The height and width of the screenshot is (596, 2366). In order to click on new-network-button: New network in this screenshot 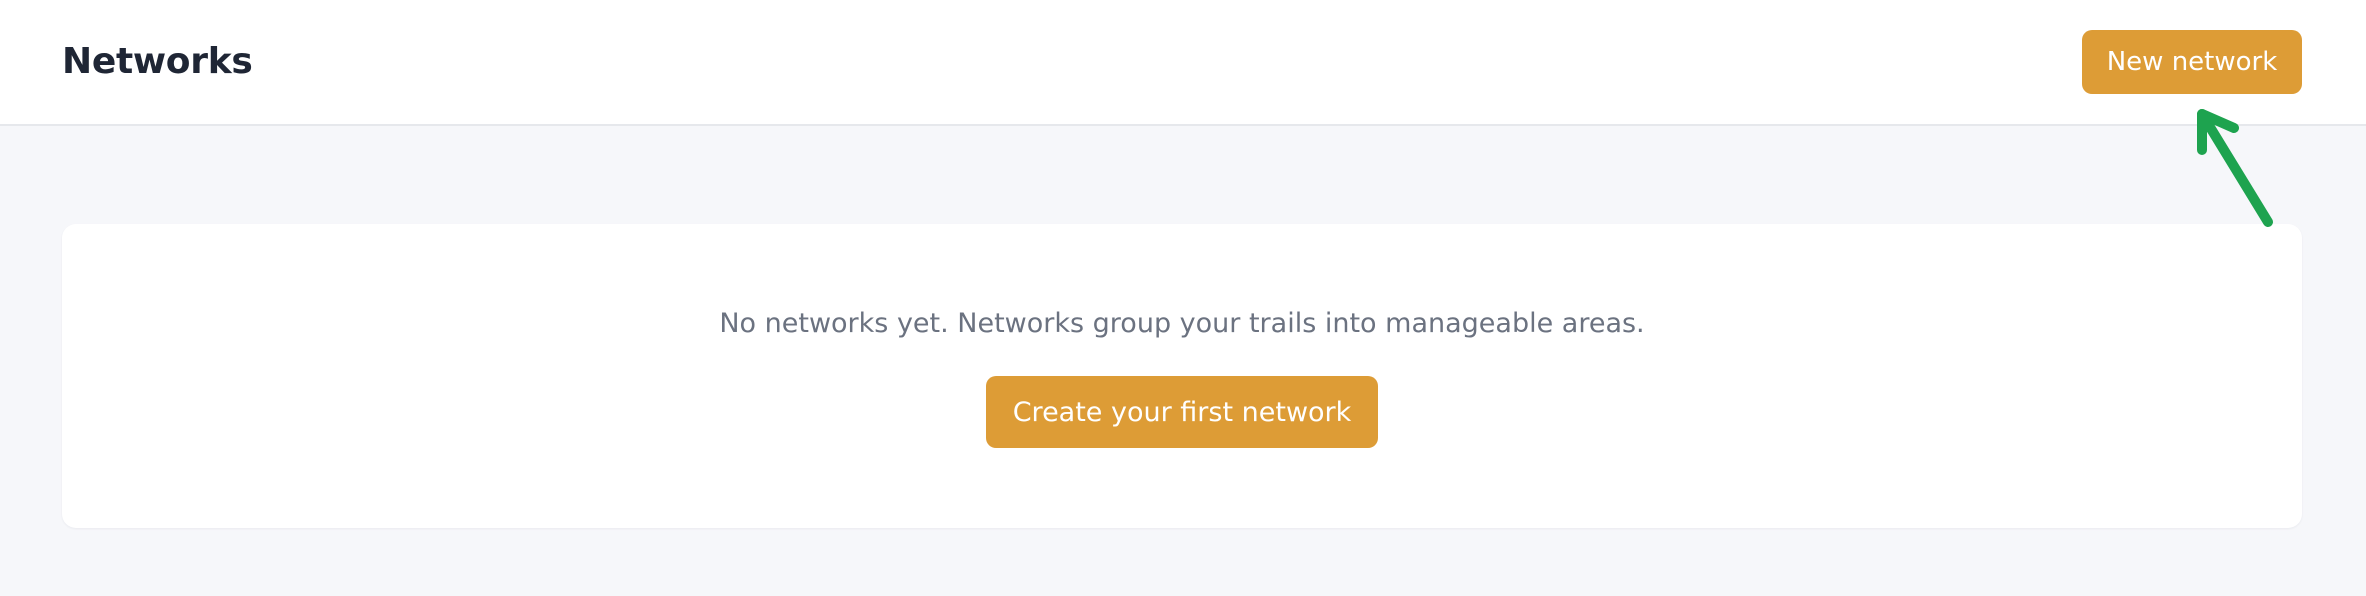, I will do `click(2192, 62)`.